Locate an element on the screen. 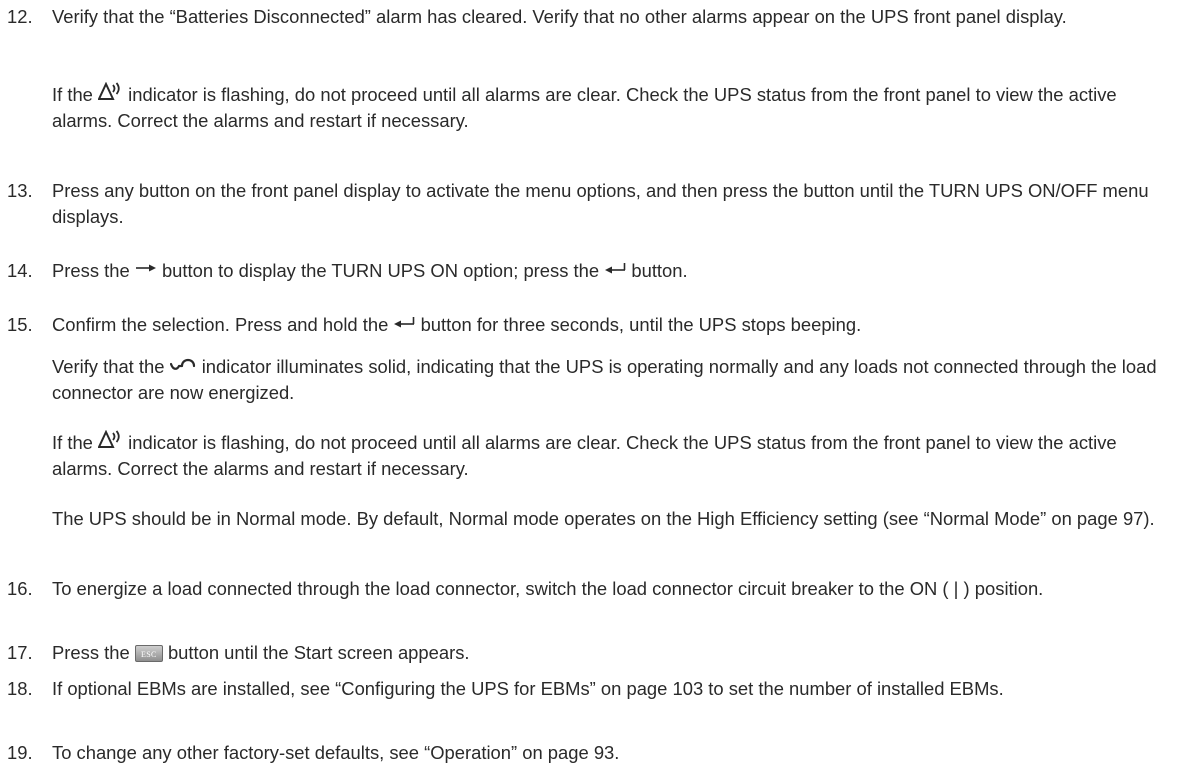  step-number: 17. is located at coordinates (20, 652).